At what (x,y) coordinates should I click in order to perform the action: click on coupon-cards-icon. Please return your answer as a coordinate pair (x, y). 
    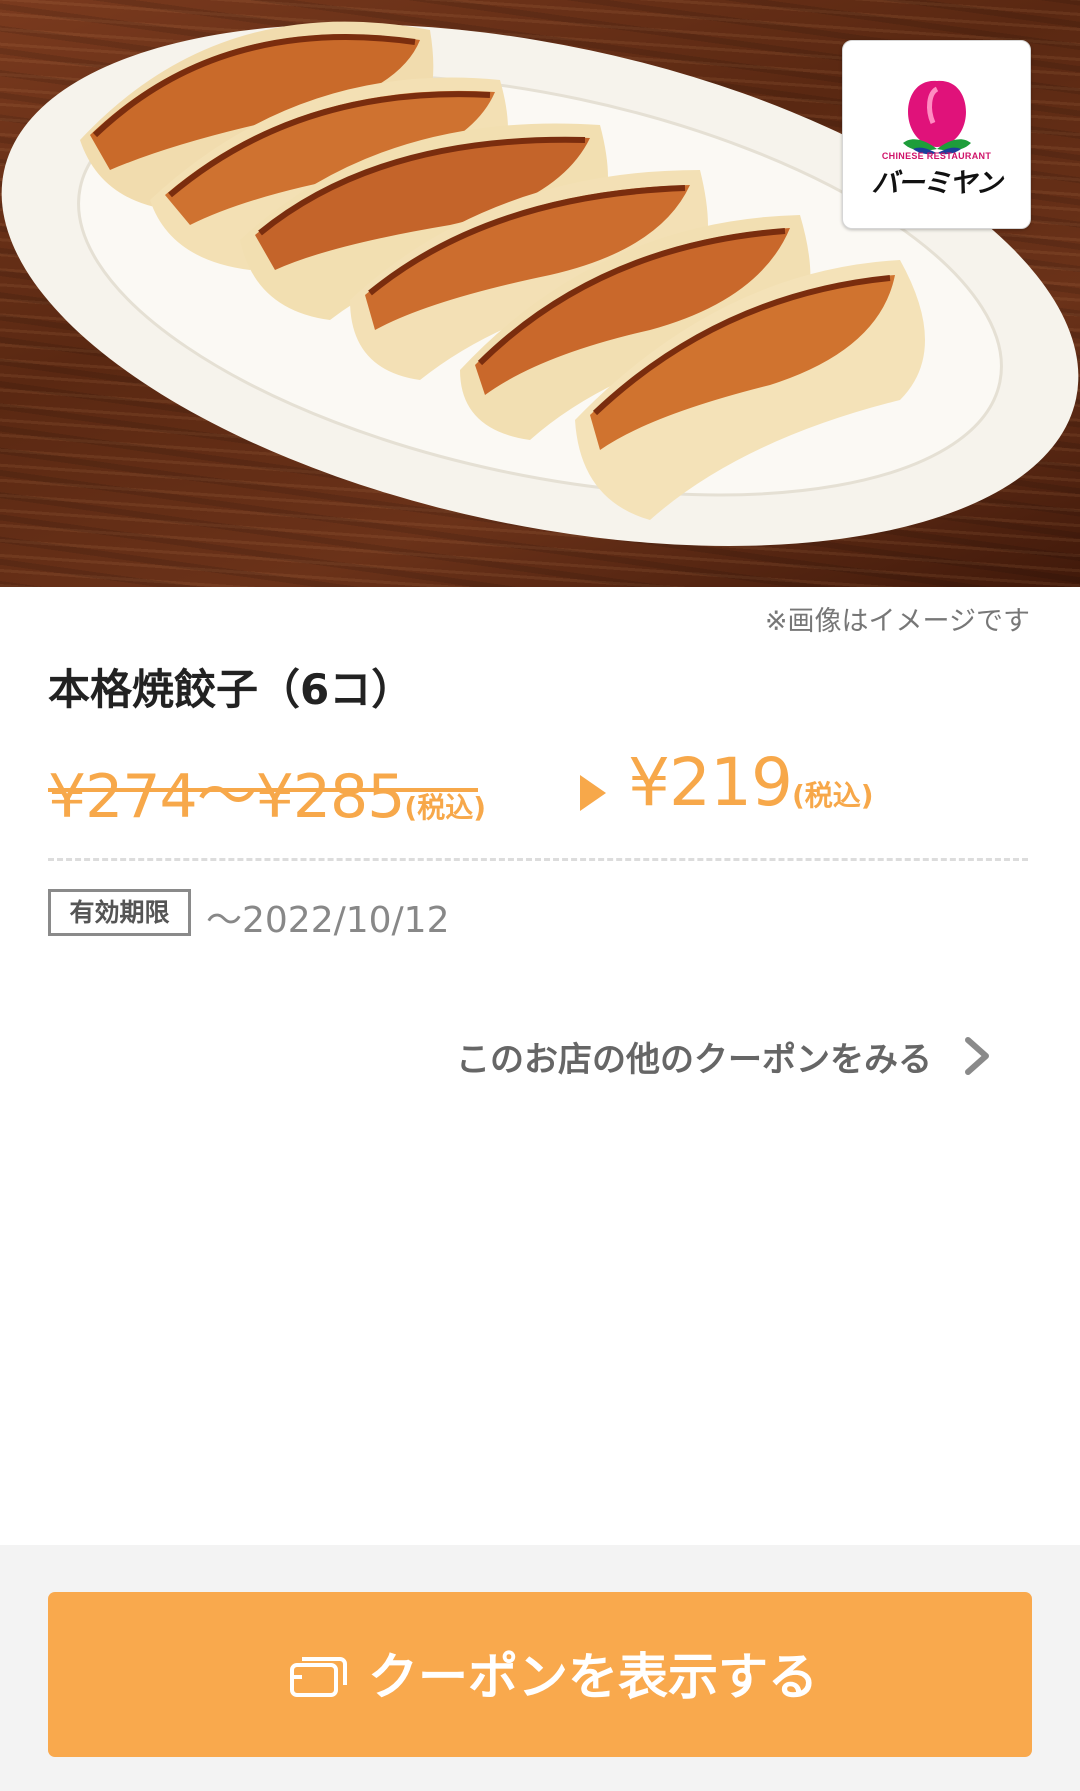
    Looking at the image, I should click on (318, 1677).